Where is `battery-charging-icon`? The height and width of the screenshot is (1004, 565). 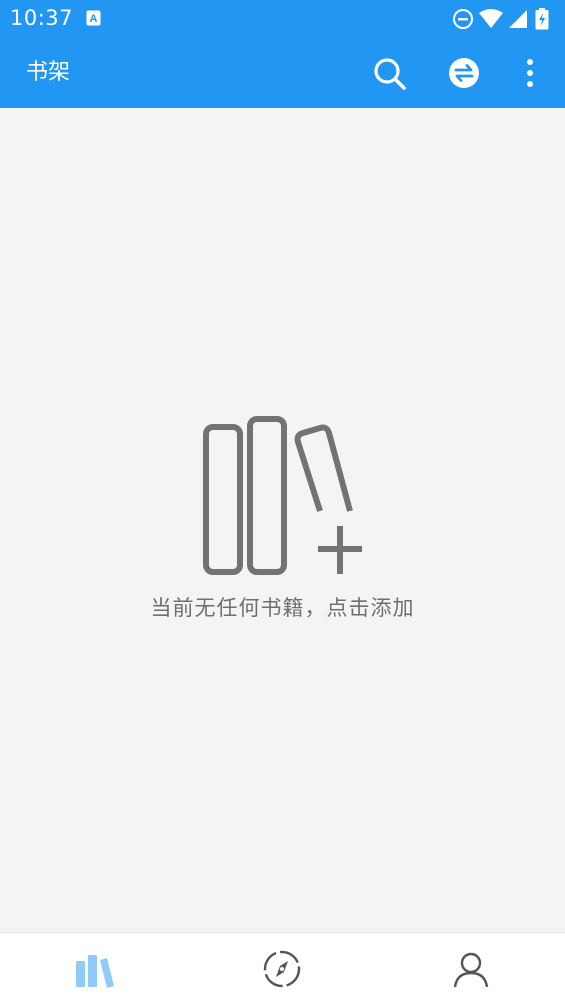
battery-charging-icon is located at coordinates (542, 19).